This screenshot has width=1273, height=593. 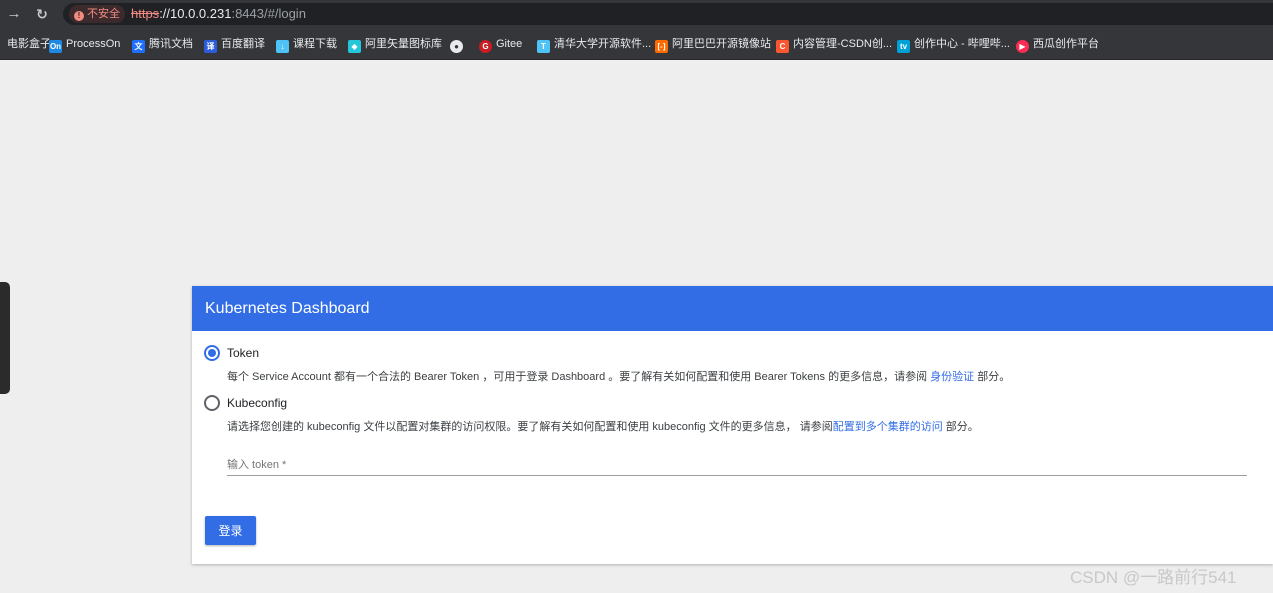 I want to click on url-path: :8443/#/login, so click(x=268, y=13).